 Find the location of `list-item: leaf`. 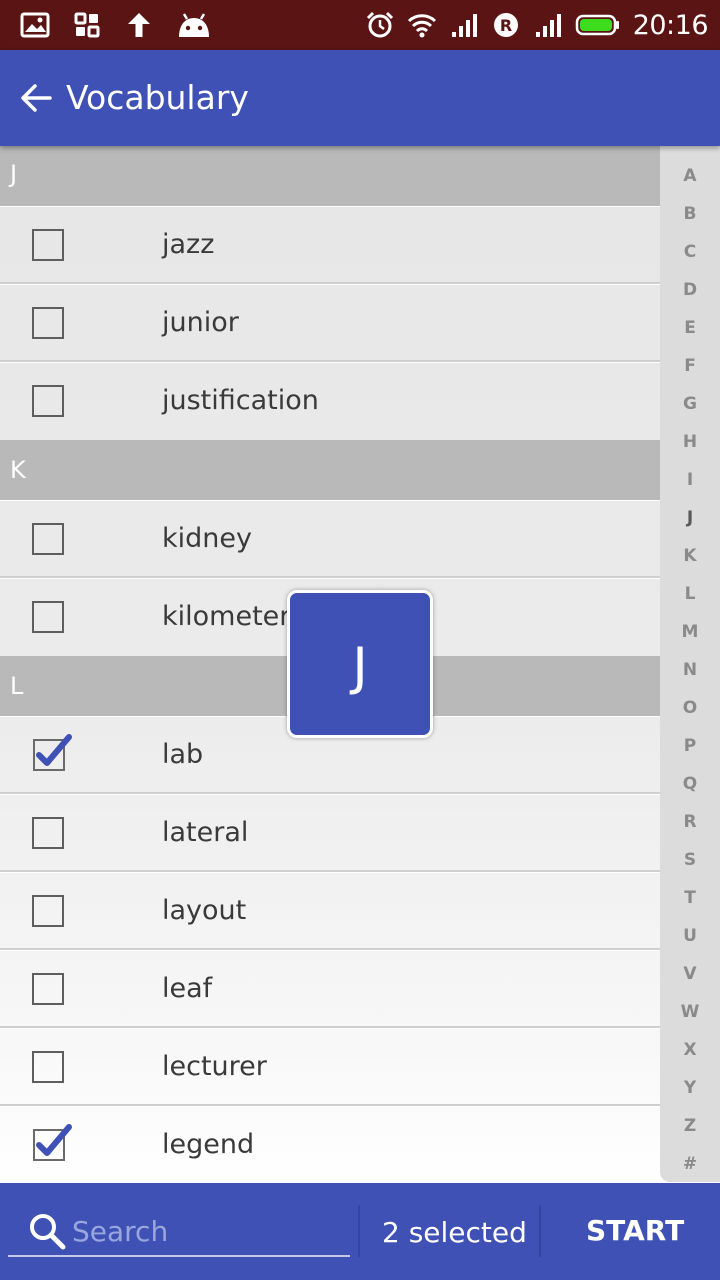

list-item: leaf is located at coordinates (330, 989).